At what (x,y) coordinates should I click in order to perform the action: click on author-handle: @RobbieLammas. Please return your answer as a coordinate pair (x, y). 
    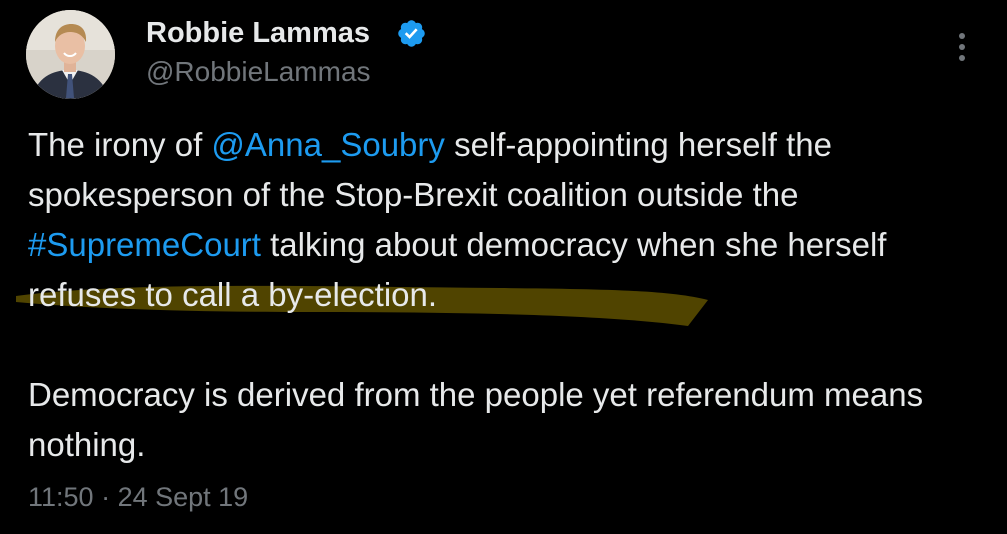
    Looking at the image, I should click on (258, 72).